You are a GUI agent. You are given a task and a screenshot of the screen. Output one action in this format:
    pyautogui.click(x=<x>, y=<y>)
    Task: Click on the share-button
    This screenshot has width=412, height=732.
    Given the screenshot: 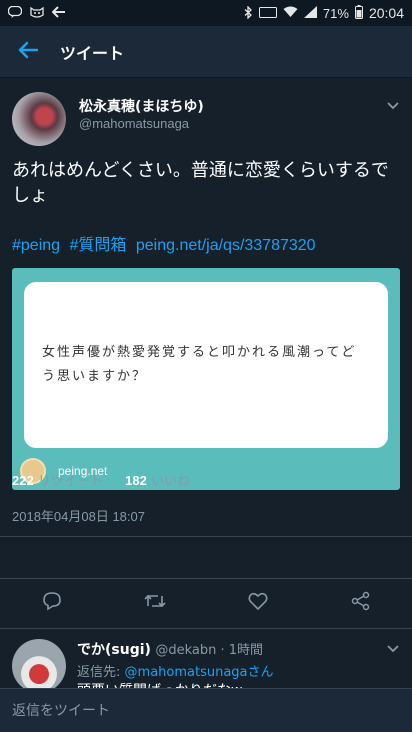 What is the action you would take?
    pyautogui.click(x=360, y=603)
    